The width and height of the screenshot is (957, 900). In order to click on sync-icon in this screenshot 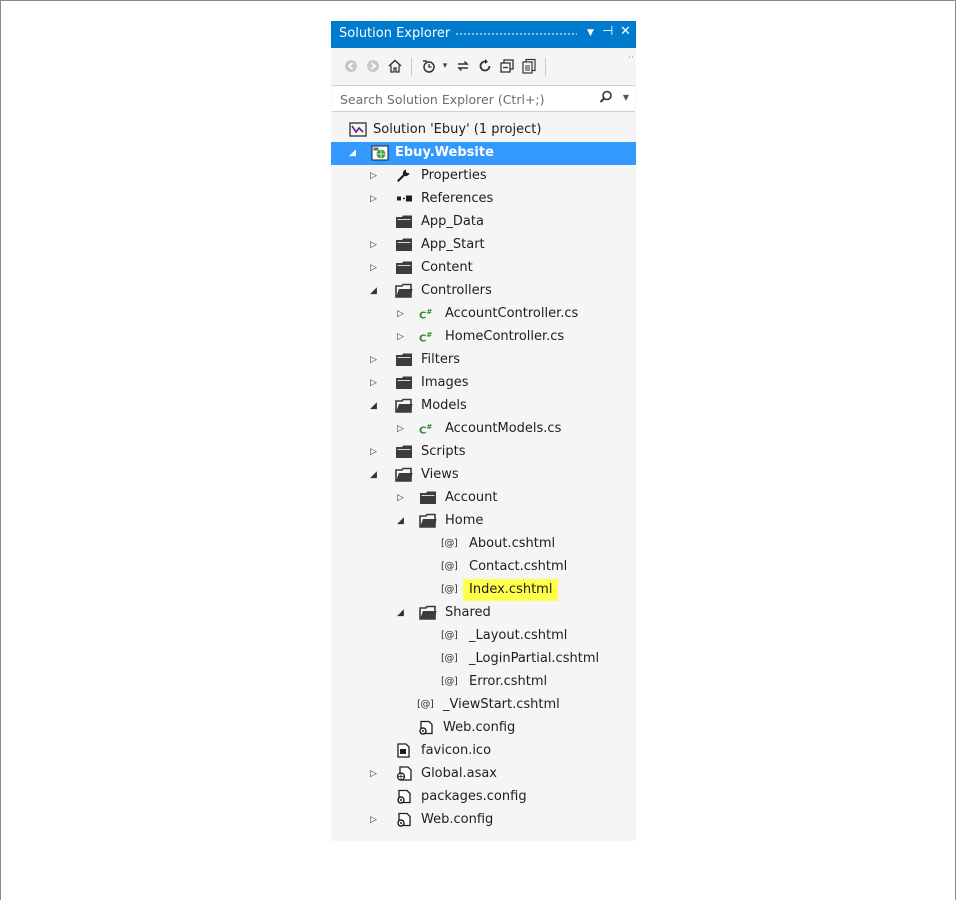, I will do `click(463, 66)`.